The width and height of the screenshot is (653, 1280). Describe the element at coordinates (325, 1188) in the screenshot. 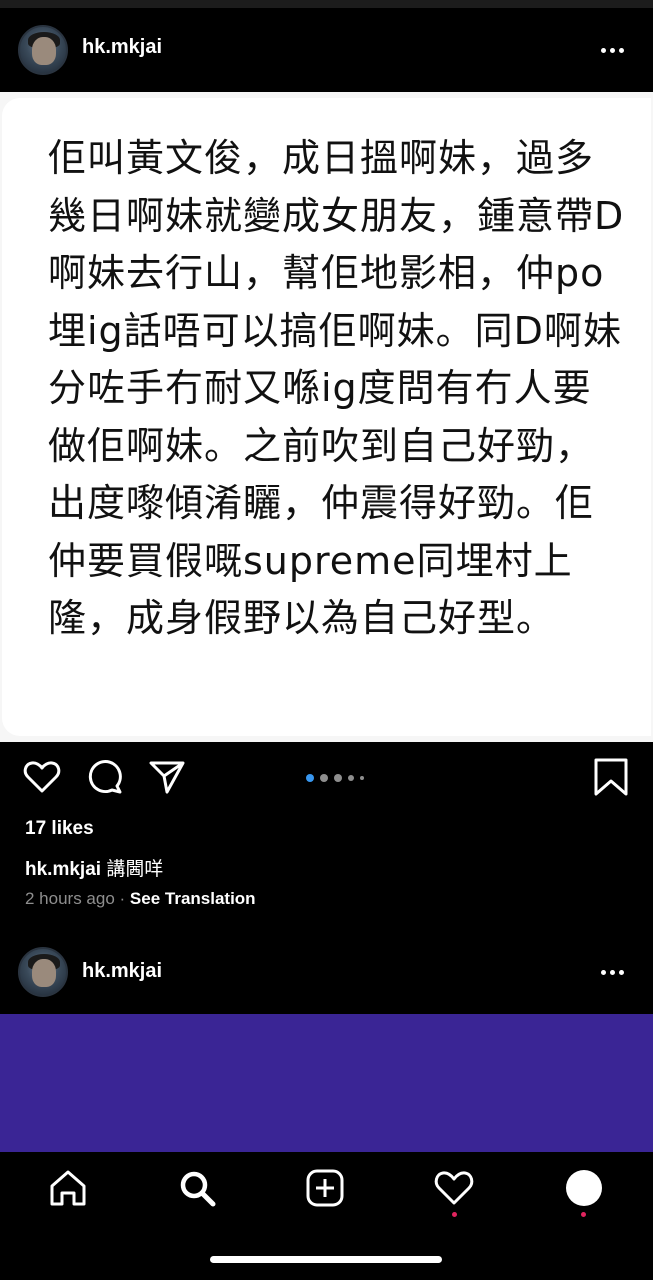

I see `add-post-icon` at that location.